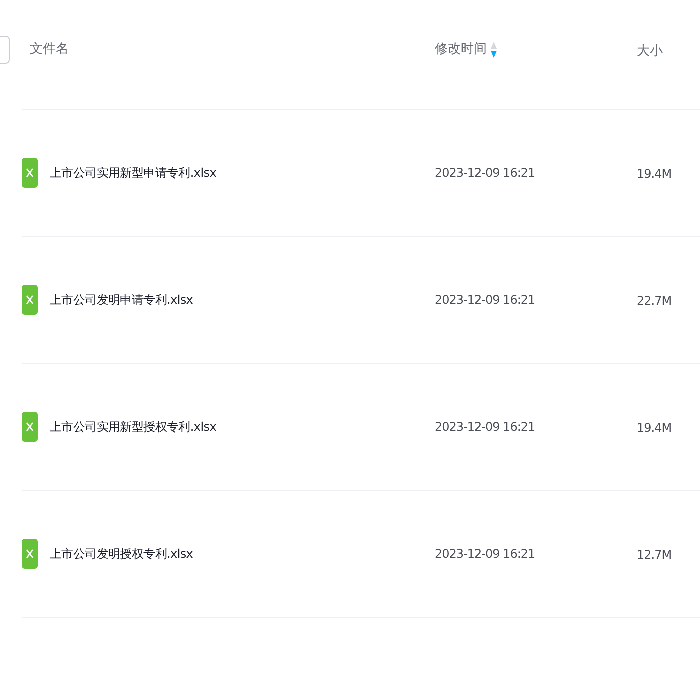 This screenshot has height=700, width=700. I want to click on file-name: 上市公司发明申请专利.xlsx, so click(122, 300).